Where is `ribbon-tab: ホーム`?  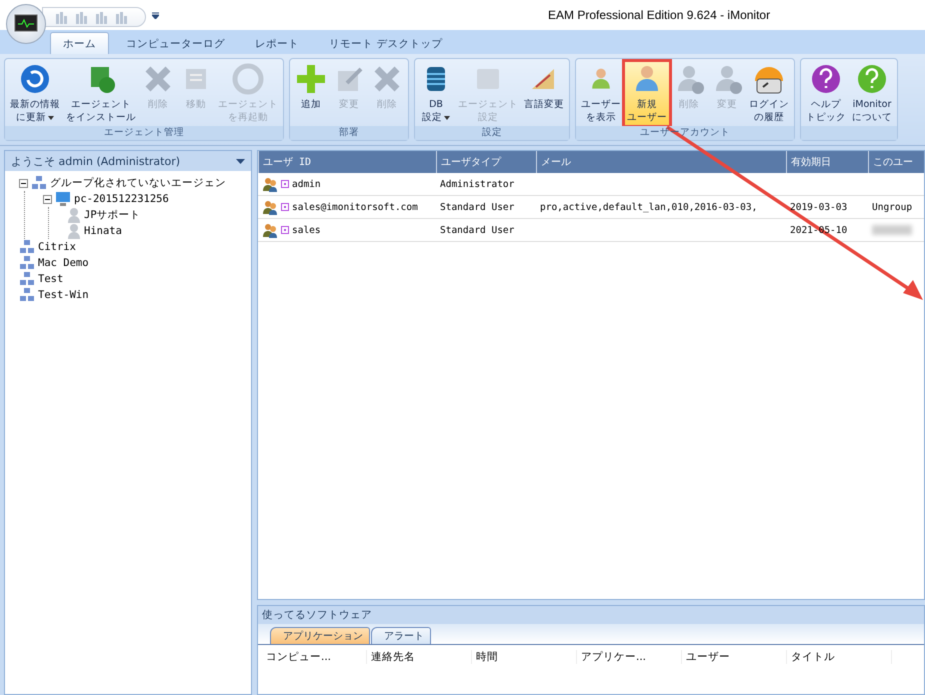
ribbon-tab: ホーム is located at coordinates (79, 43).